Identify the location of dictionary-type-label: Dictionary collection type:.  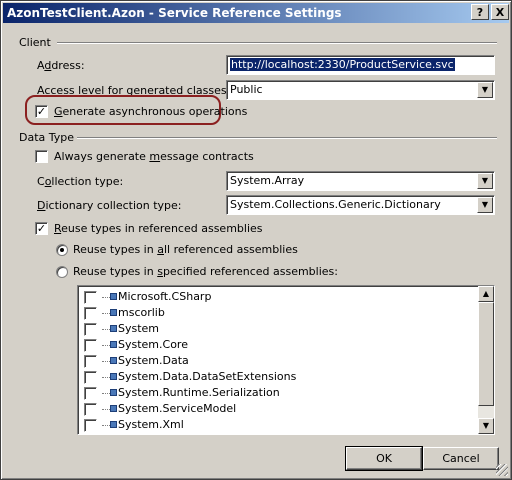
(109, 205).